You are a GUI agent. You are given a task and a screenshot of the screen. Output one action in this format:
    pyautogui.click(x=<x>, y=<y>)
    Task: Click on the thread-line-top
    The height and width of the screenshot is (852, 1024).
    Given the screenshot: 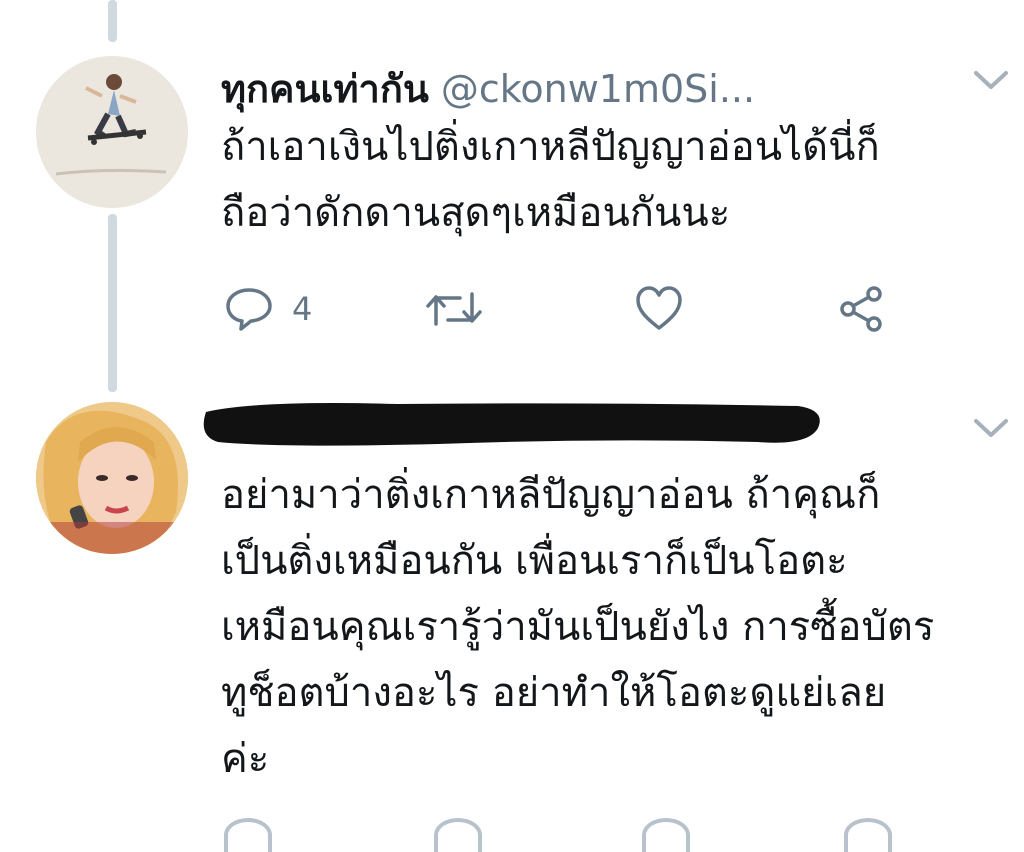 What is the action you would take?
    pyautogui.click(x=112, y=21)
    